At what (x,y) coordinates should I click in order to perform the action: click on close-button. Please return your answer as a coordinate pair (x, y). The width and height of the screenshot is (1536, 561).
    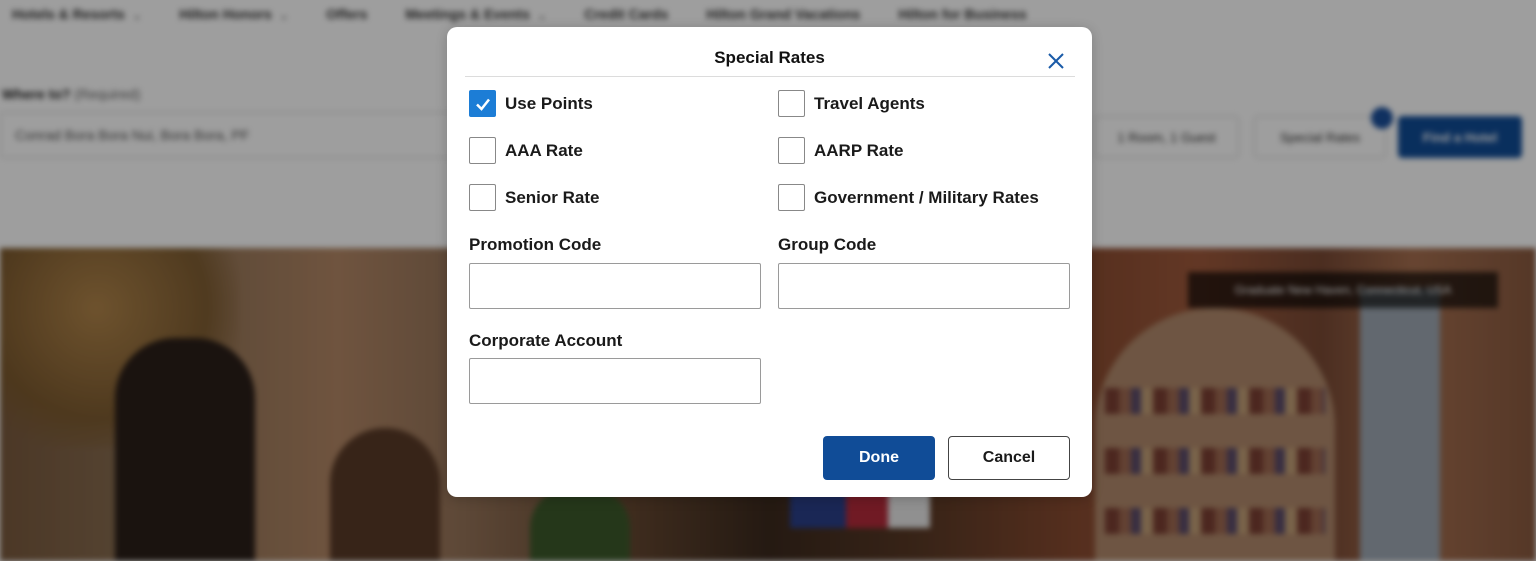
    Looking at the image, I should click on (1056, 61).